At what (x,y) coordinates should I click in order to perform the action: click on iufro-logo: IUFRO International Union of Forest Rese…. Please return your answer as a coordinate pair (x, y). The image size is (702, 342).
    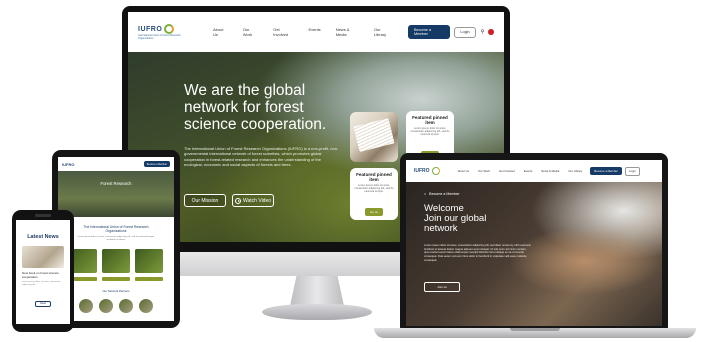
    Looking at the image, I should click on (164, 32).